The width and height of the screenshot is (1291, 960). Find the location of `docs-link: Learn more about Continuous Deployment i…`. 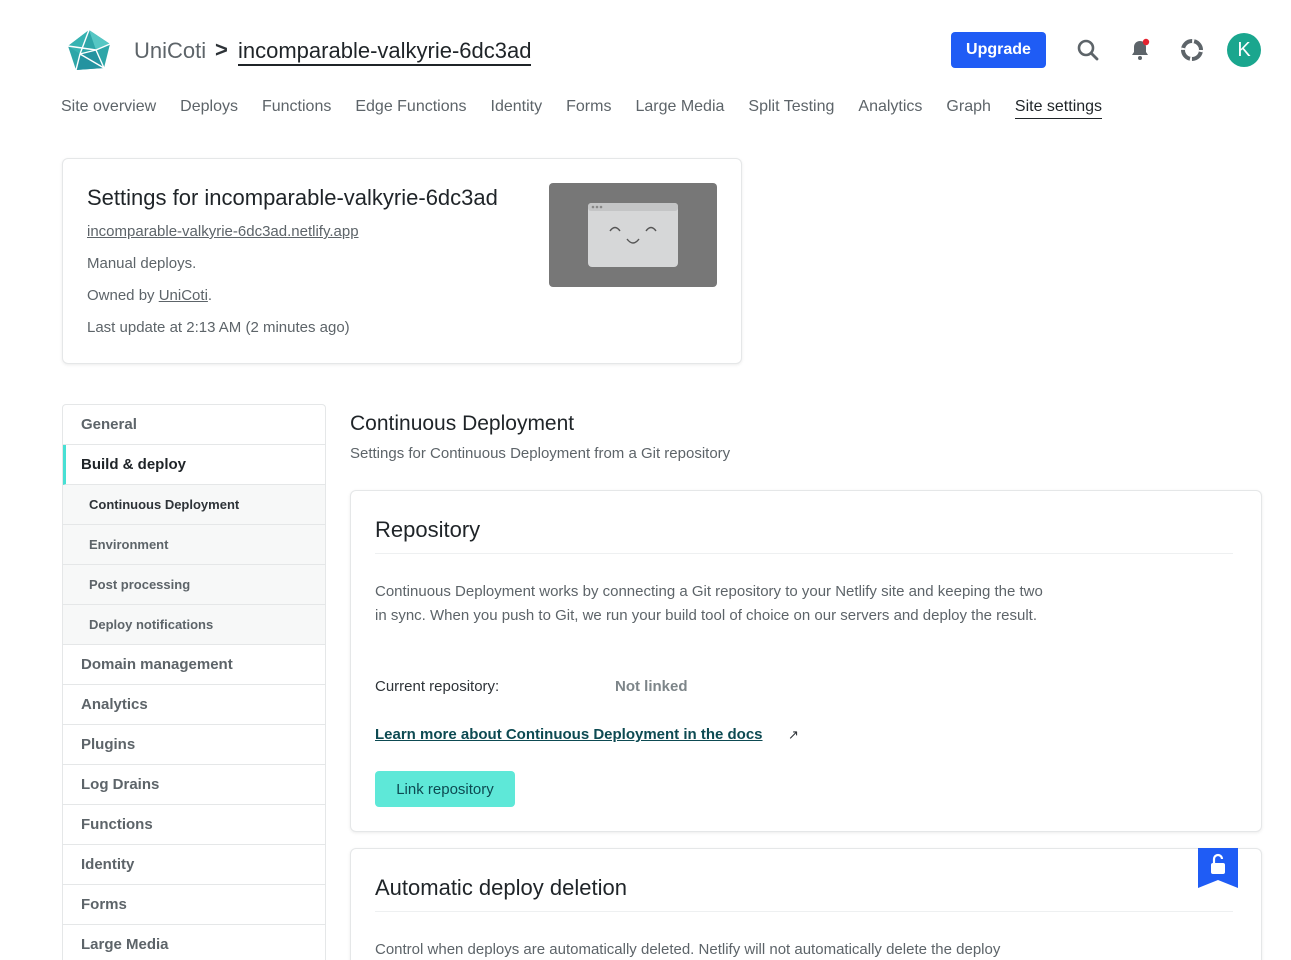

docs-link: Learn more about Continuous Deployment i… is located at coordinates (569, 734).